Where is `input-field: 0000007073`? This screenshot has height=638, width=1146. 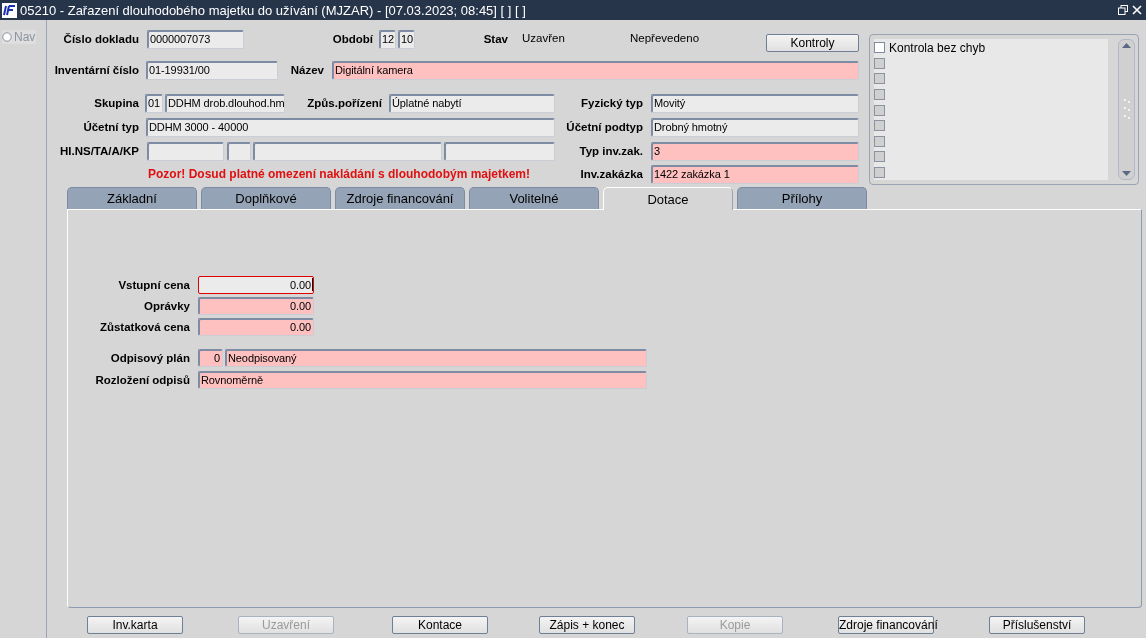
input-field: 0000007073 is located at coordinates (195, 39).